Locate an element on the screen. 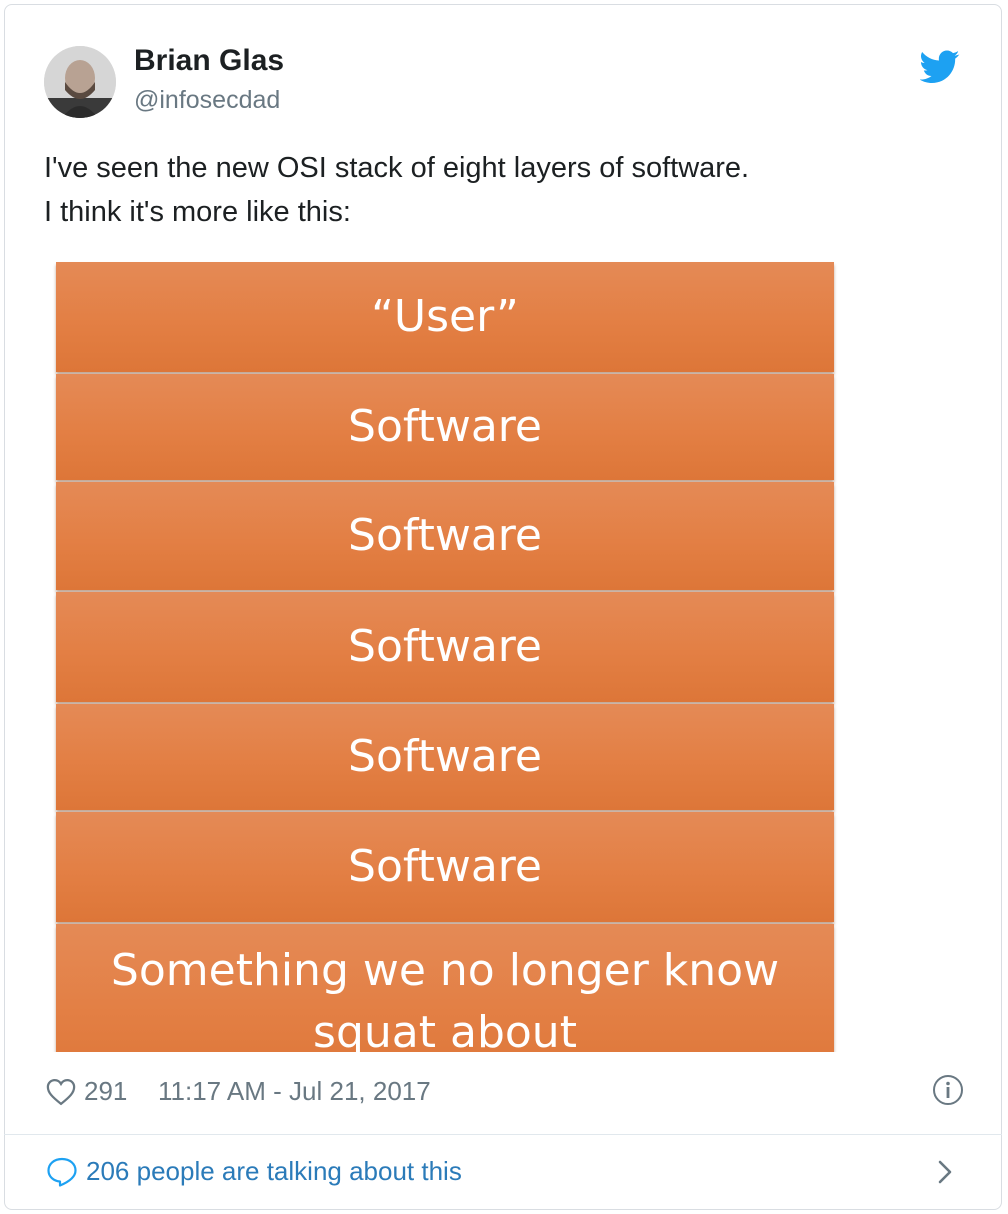  divider is located at coordinates (503, 1134).